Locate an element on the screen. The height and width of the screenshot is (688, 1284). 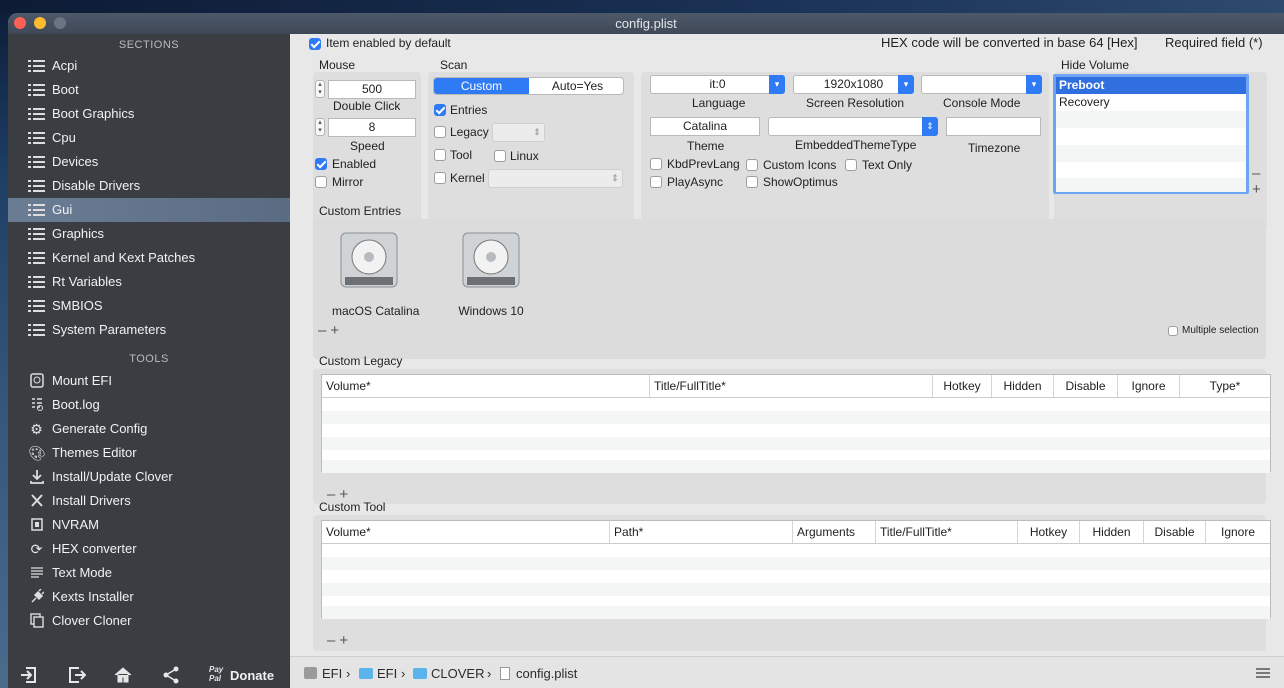
tool-label: Mount EFI is located at coordinates (82, 380).